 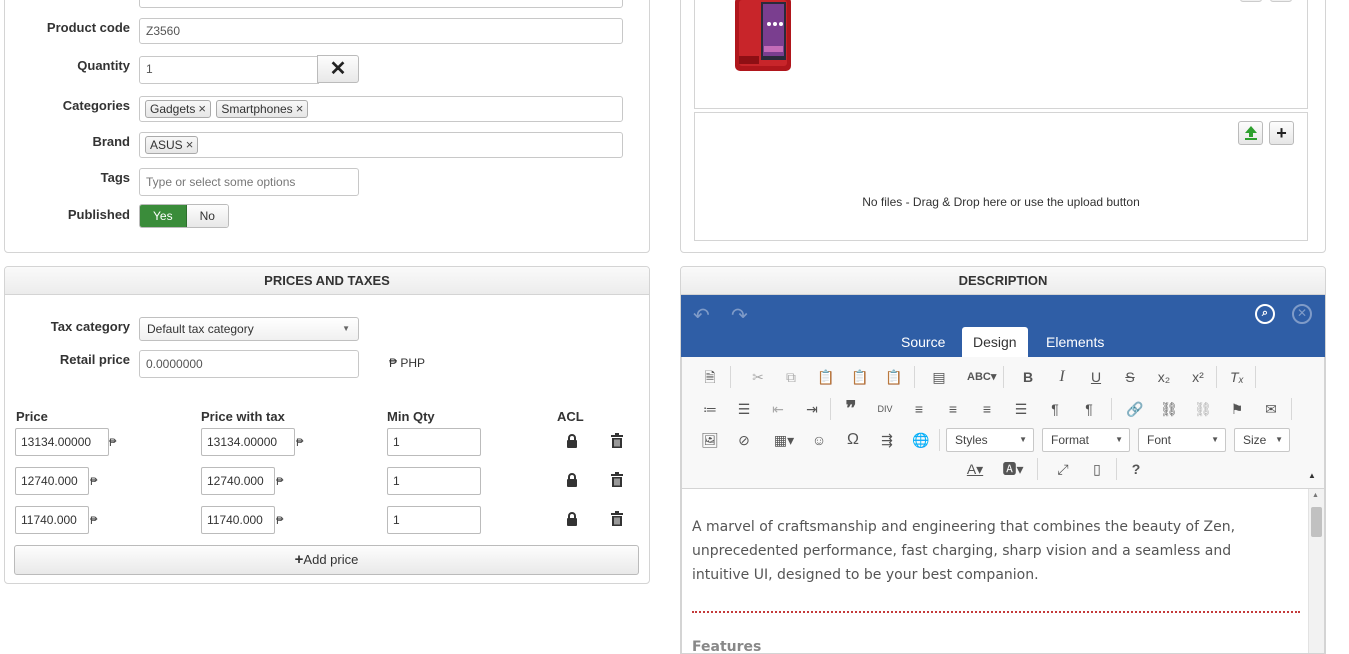 I want to click on editor-scrollbar: ▲, so click(x=1316, y=571).